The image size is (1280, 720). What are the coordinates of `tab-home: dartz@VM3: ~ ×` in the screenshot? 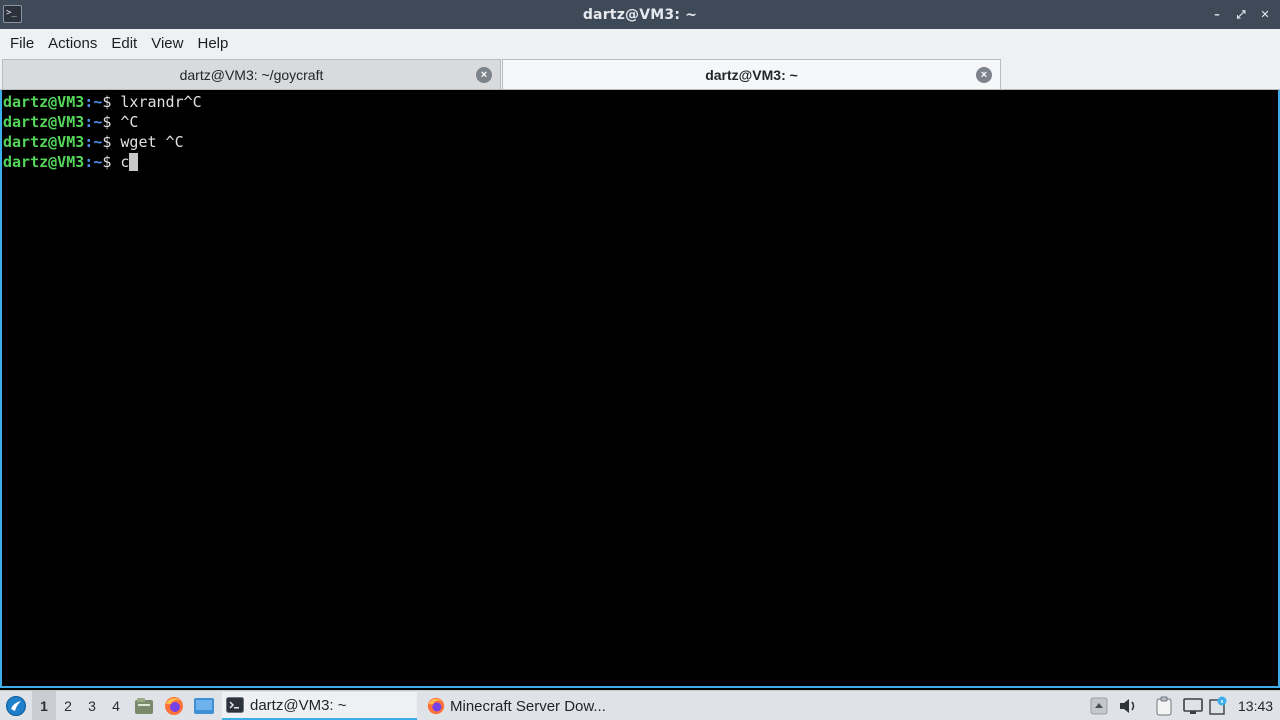 It's located at (751, 74).